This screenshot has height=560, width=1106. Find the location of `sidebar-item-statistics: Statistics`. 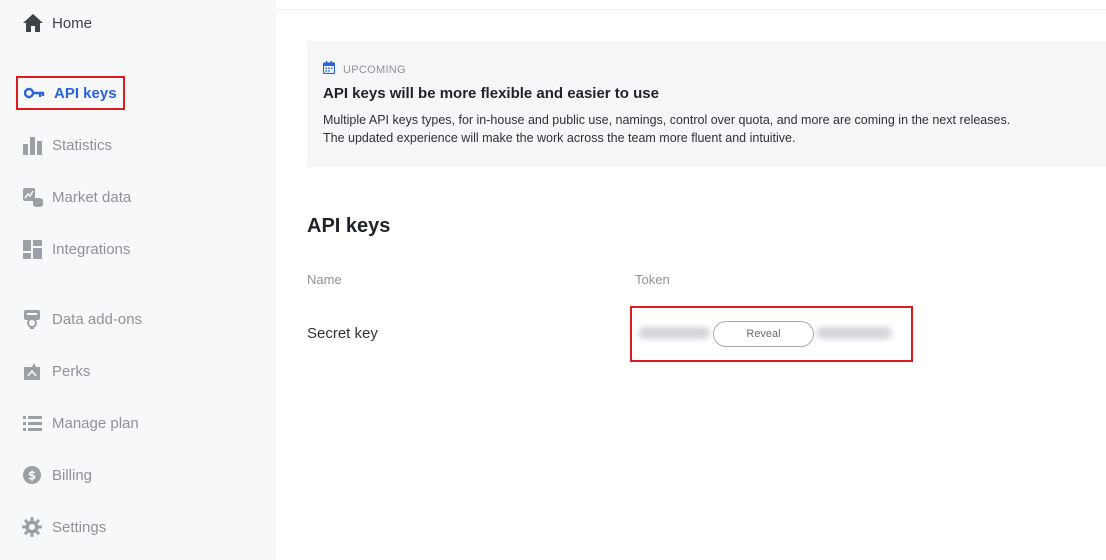

sidebar-item-statistics: Statistics is located at coordinates (64, 145).